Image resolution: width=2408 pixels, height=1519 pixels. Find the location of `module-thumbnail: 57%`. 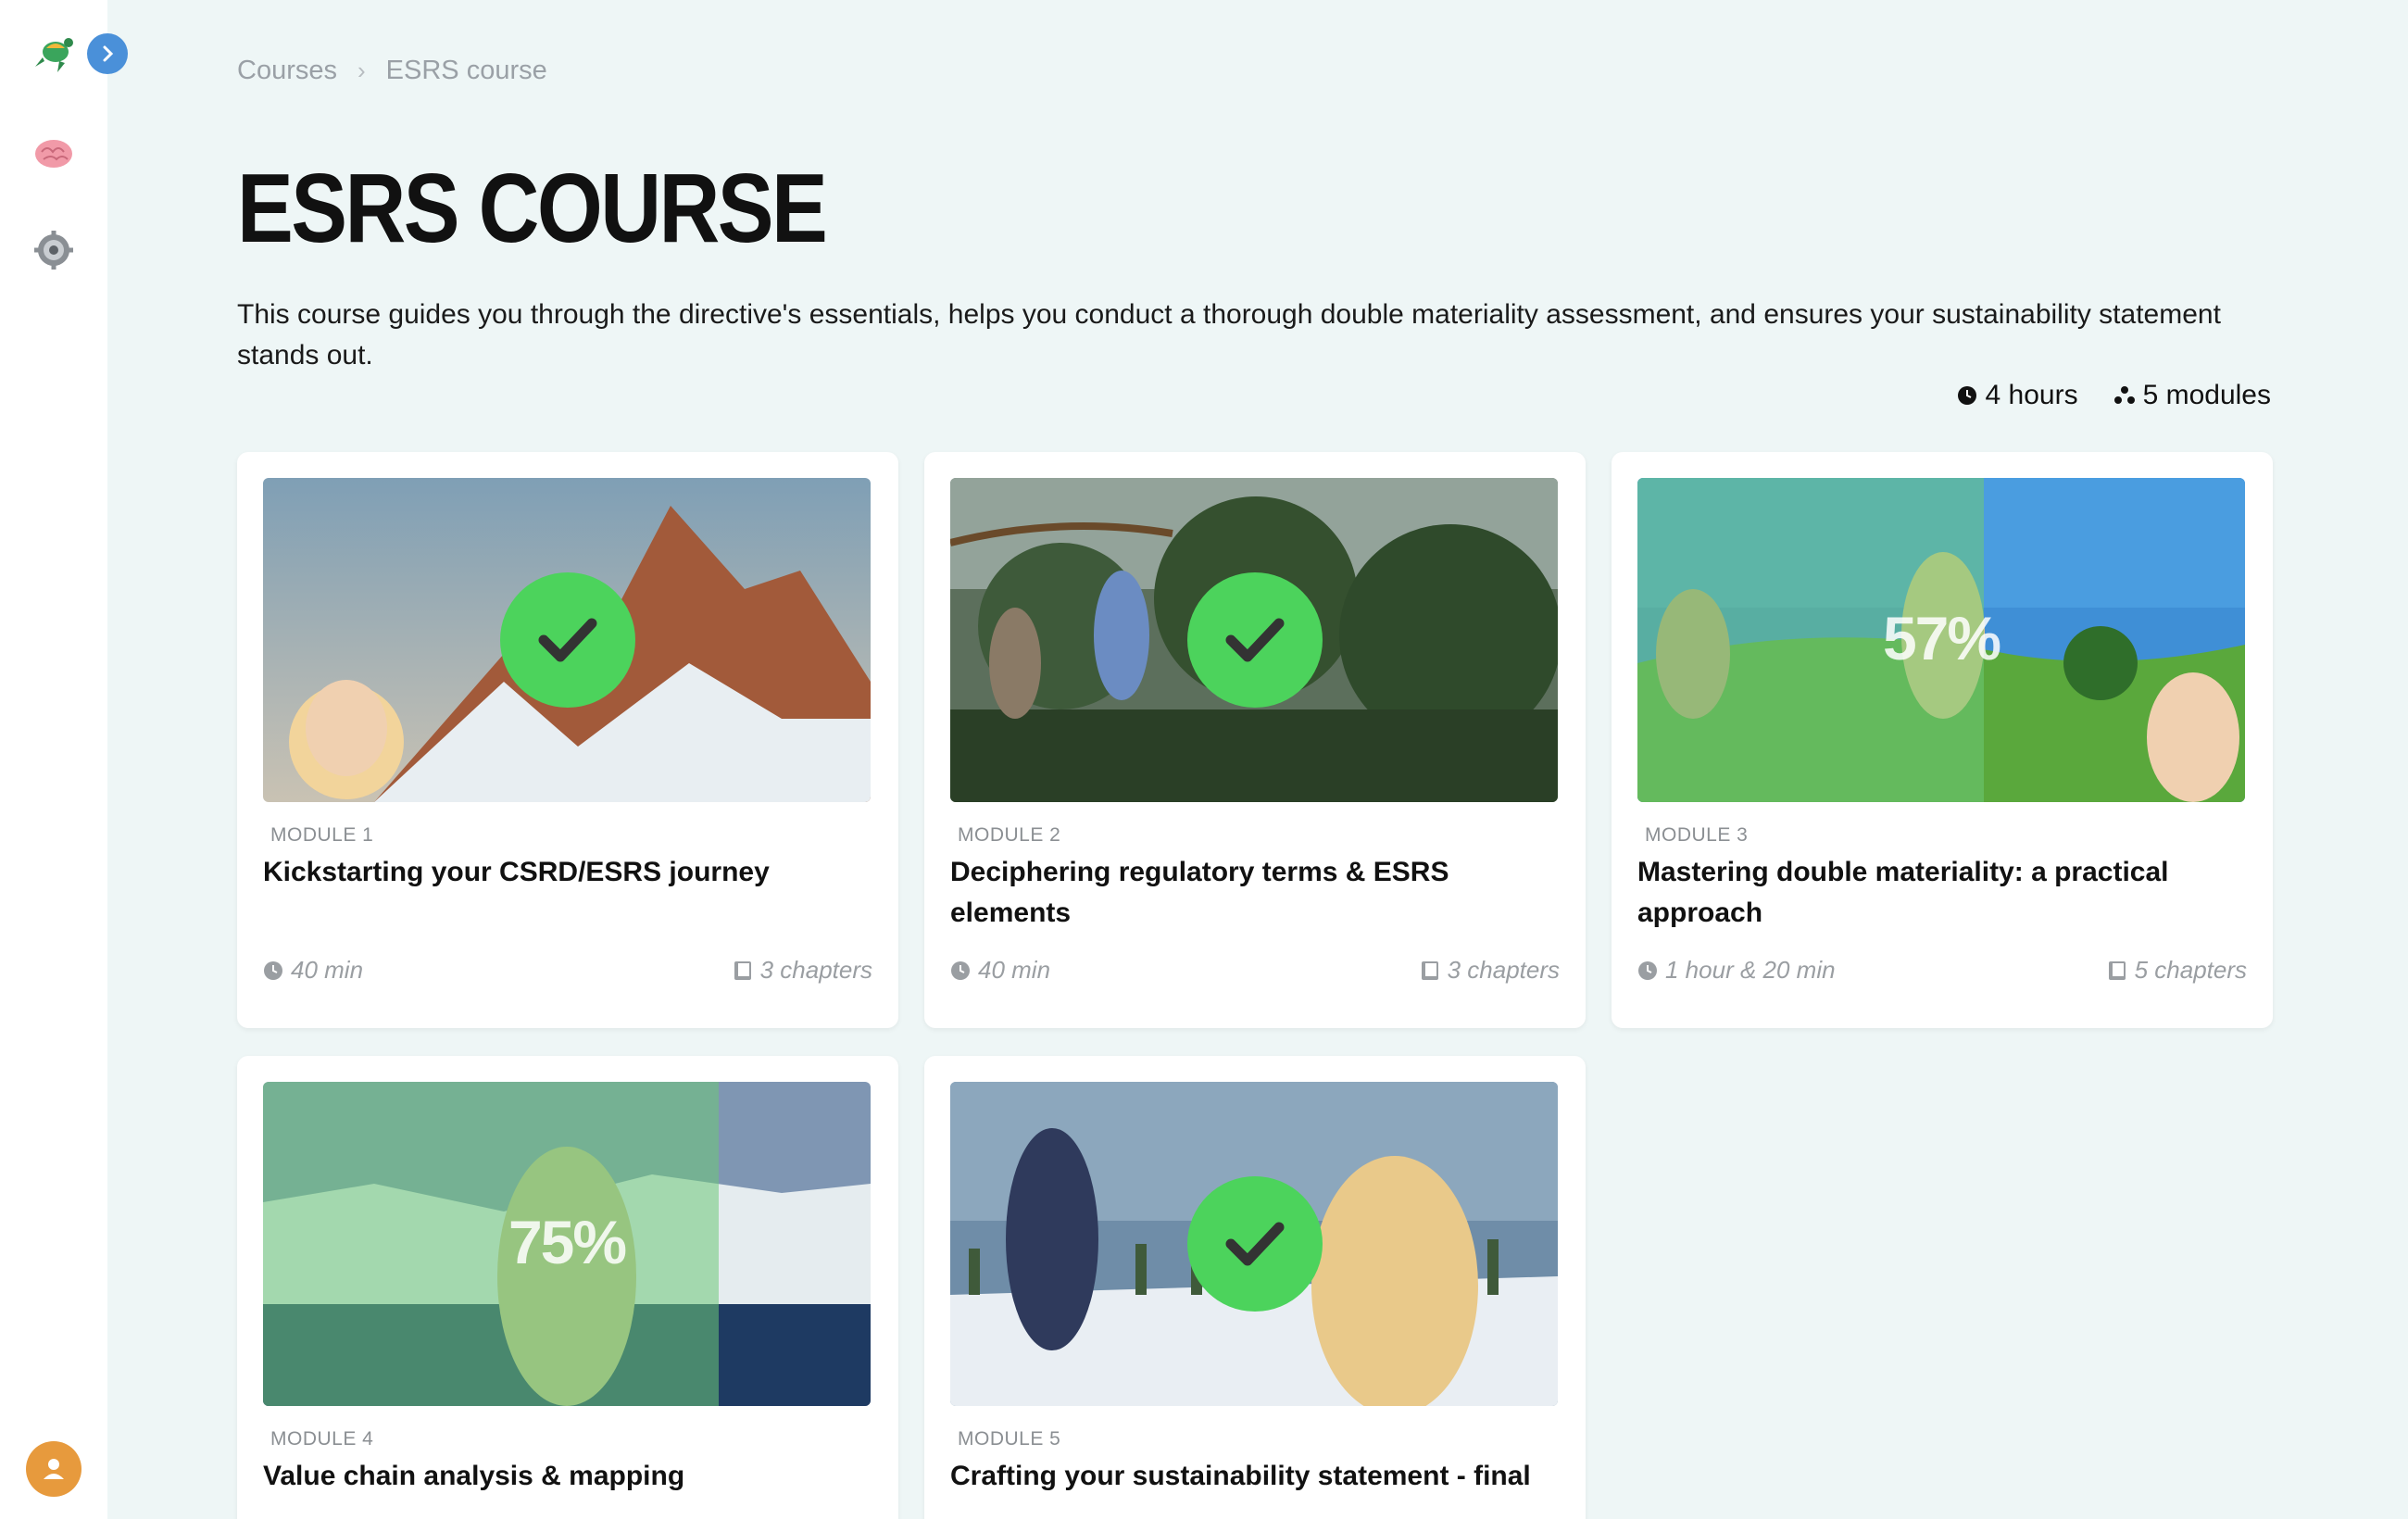

module-thumbnail: 57% is located at coordinates (1941, 640).